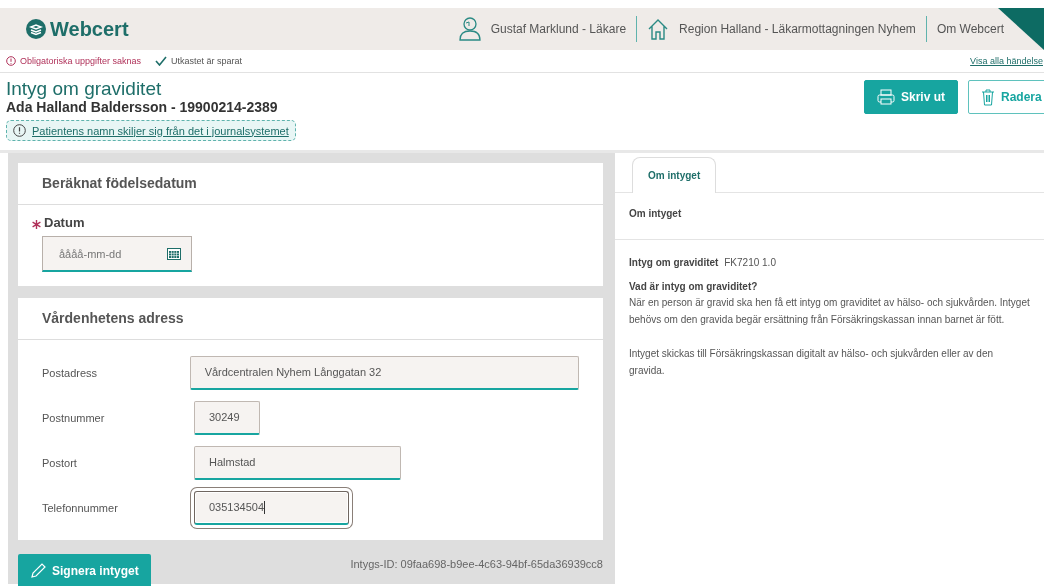 This screenshot has height=586, width=1044. I want to click on section-title: Beräknat födelsedatum, so click(310, 184).